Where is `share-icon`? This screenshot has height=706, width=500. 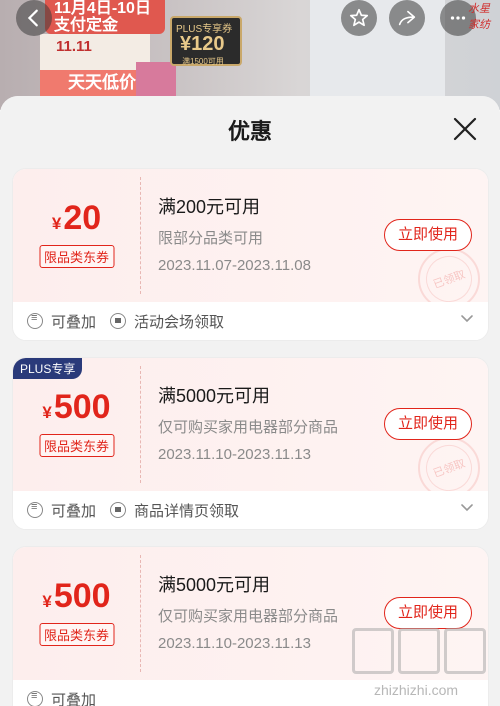 share-icon is located at coordinates (407, 18).